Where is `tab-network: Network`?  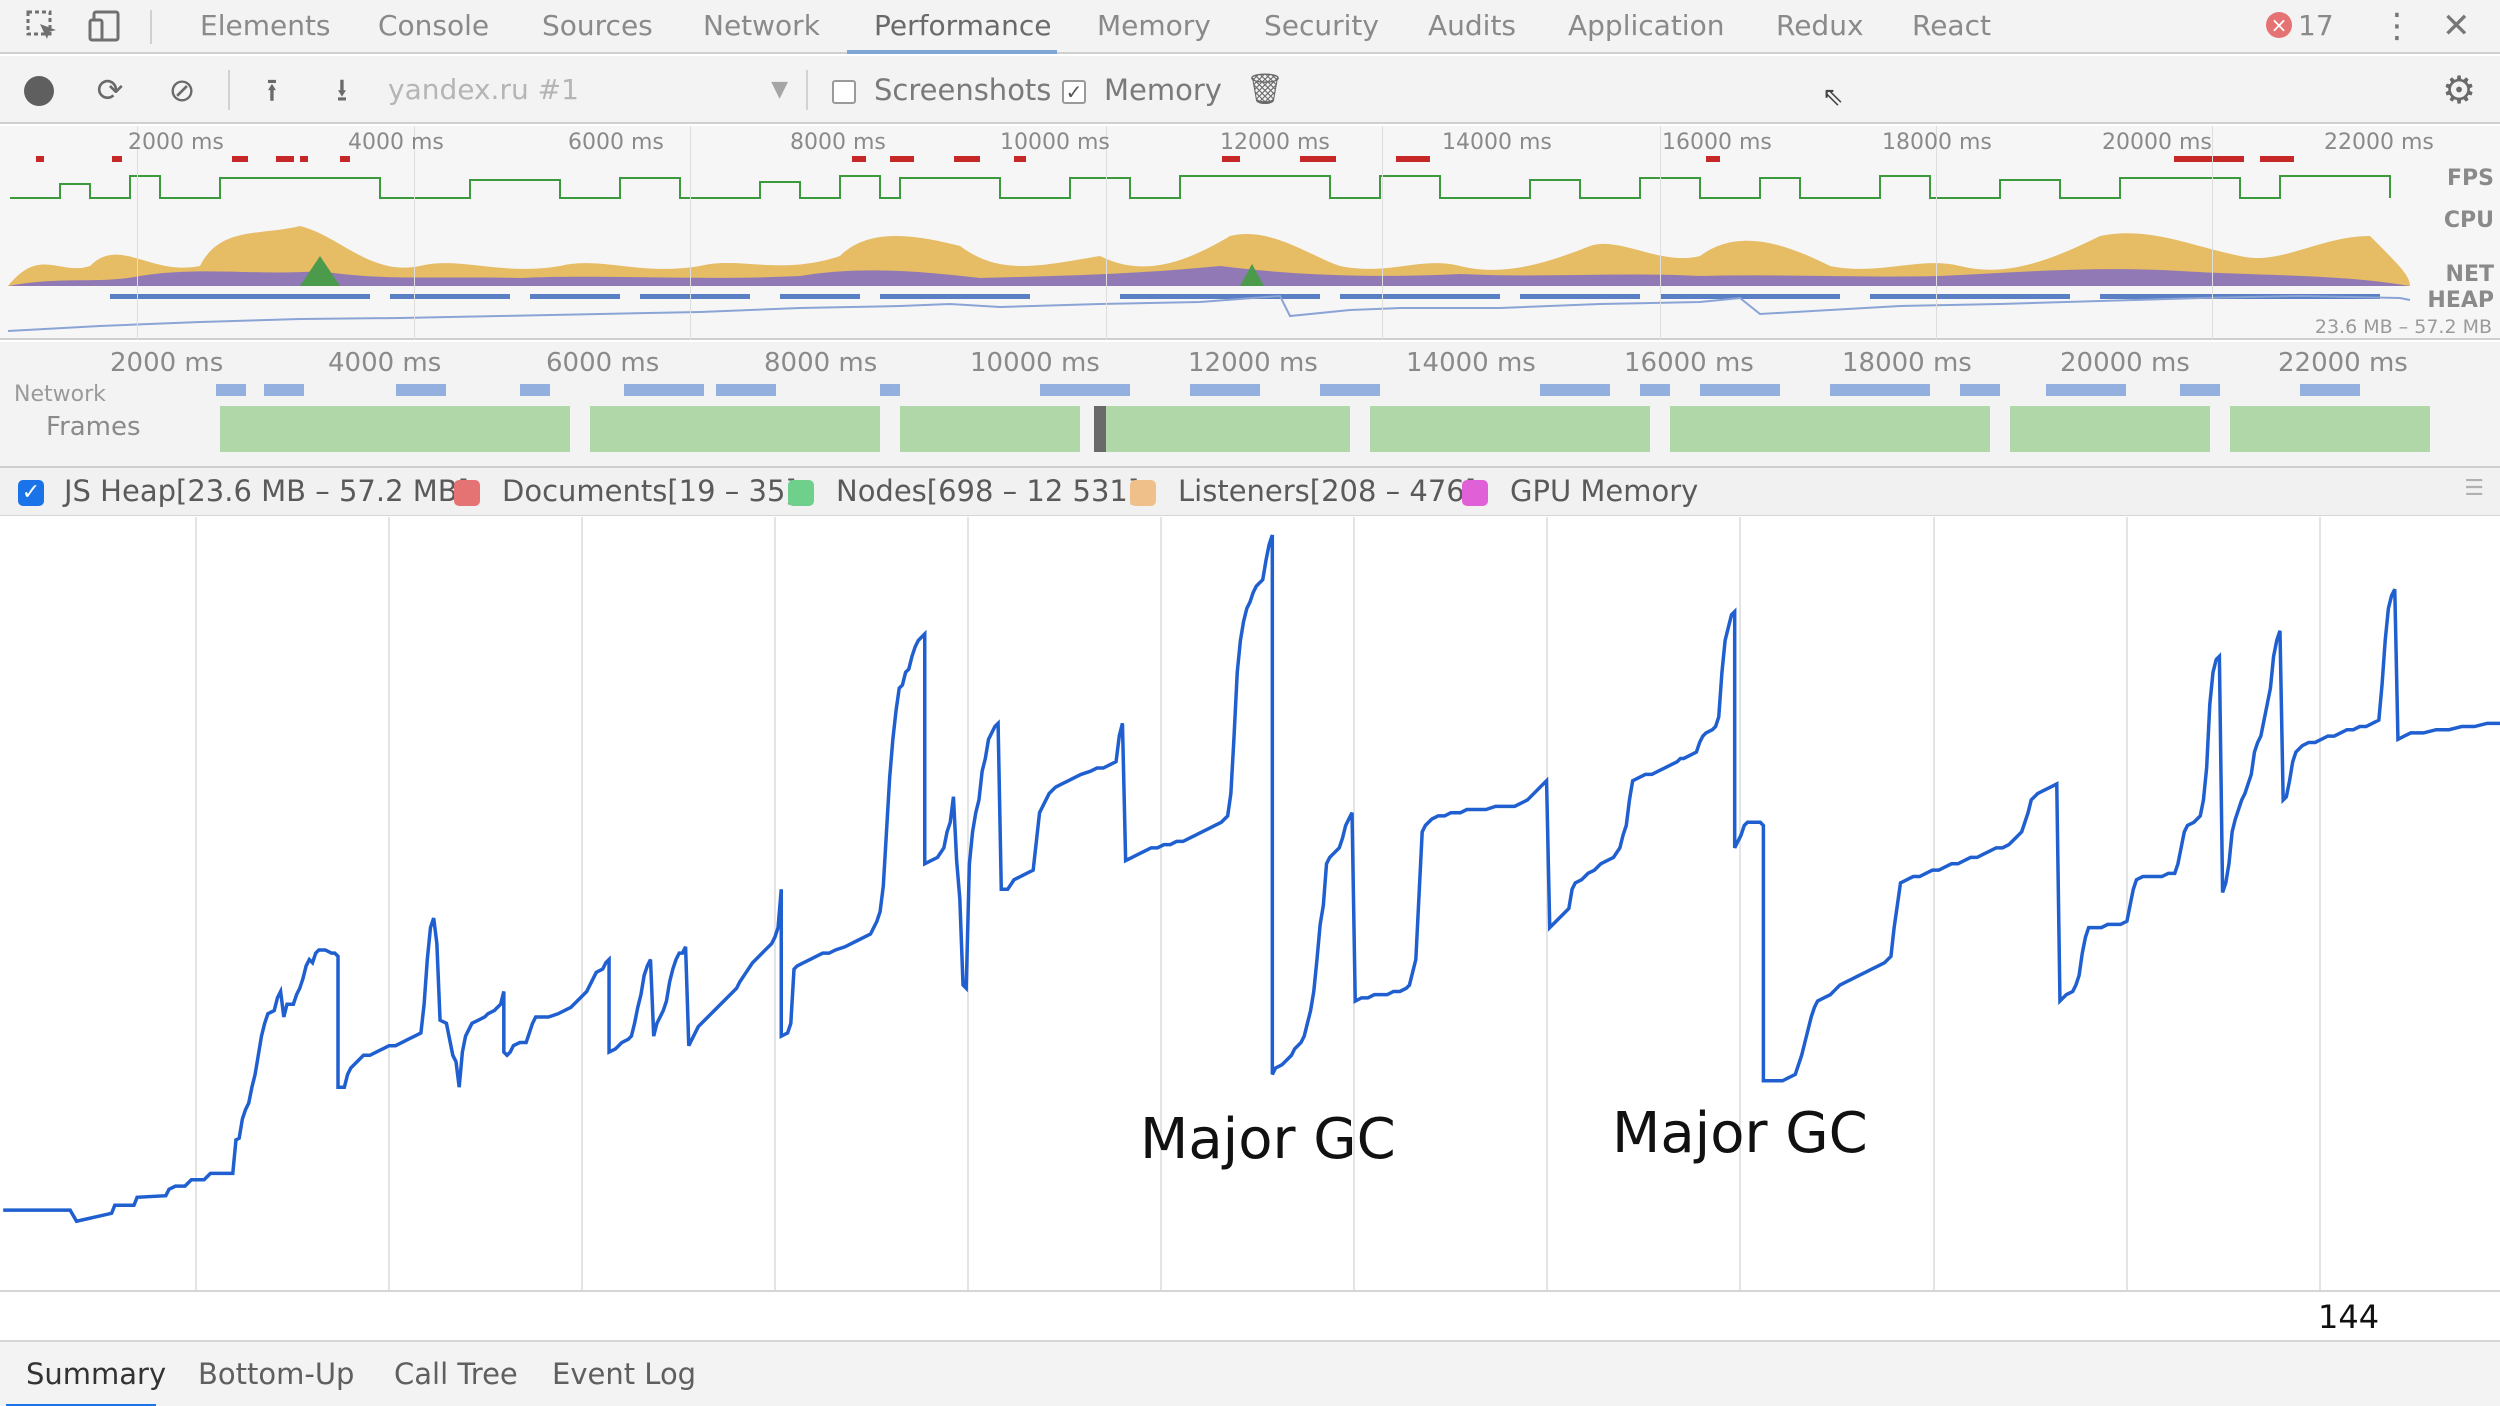 tab-network: Network is located at coordinates (761, 27).